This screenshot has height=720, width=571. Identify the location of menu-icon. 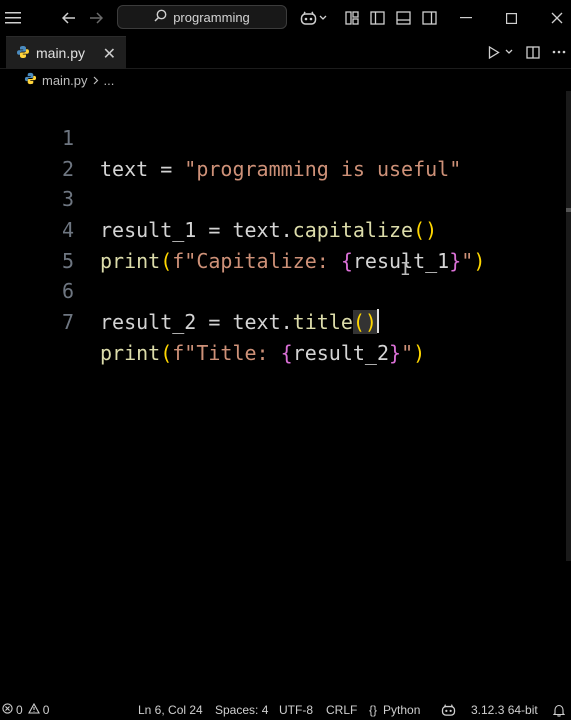
(13, 18).